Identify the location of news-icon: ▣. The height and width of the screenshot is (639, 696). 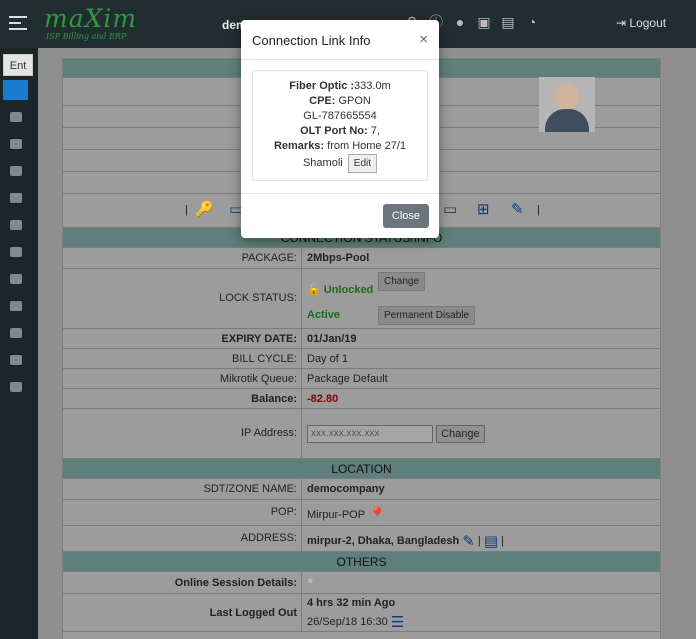
(484, 22).